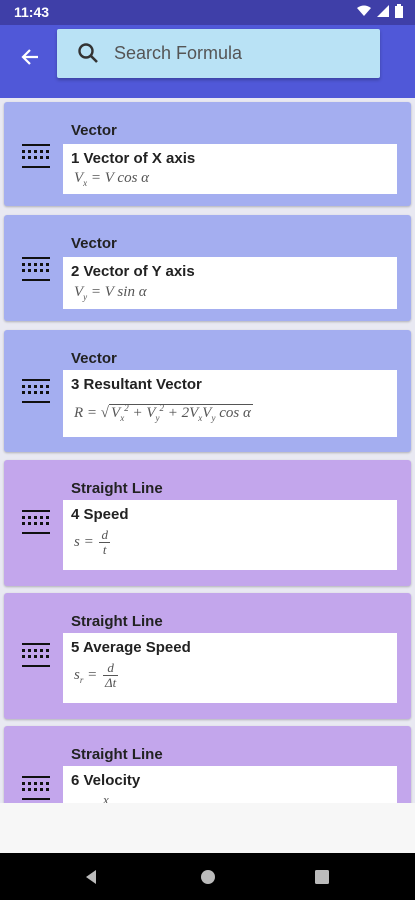  I want to click on formula-name: 5 Average Speed, so click(131, 647).